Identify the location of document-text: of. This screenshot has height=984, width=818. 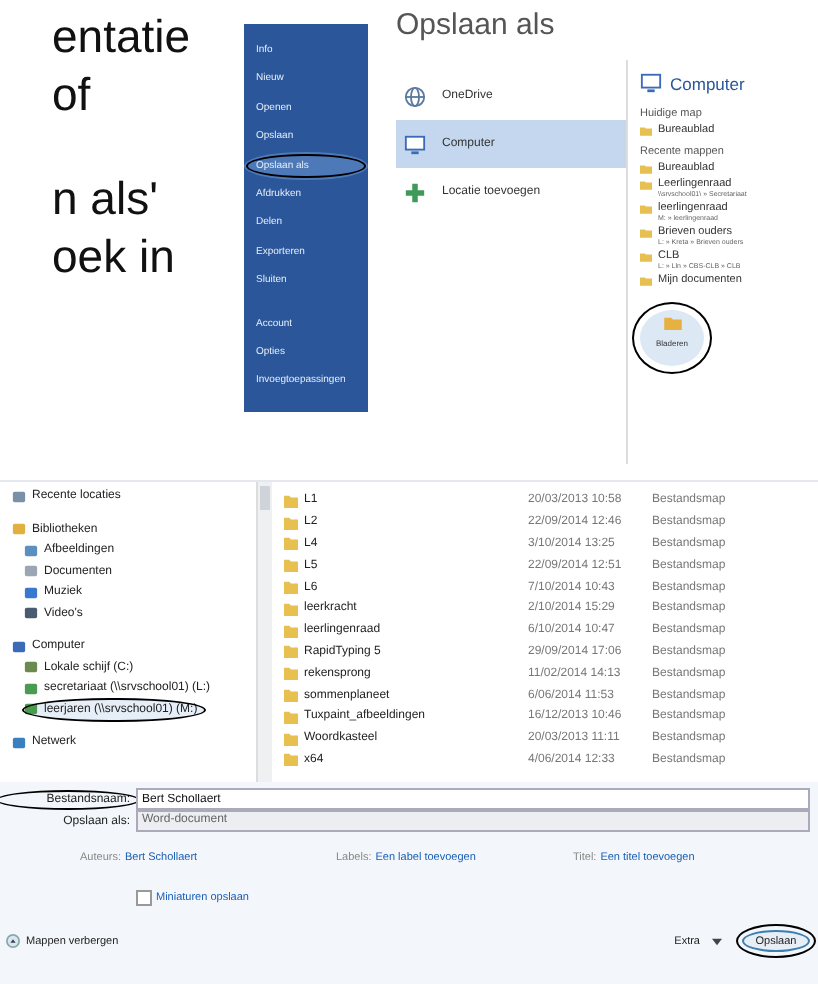
(72, 95).